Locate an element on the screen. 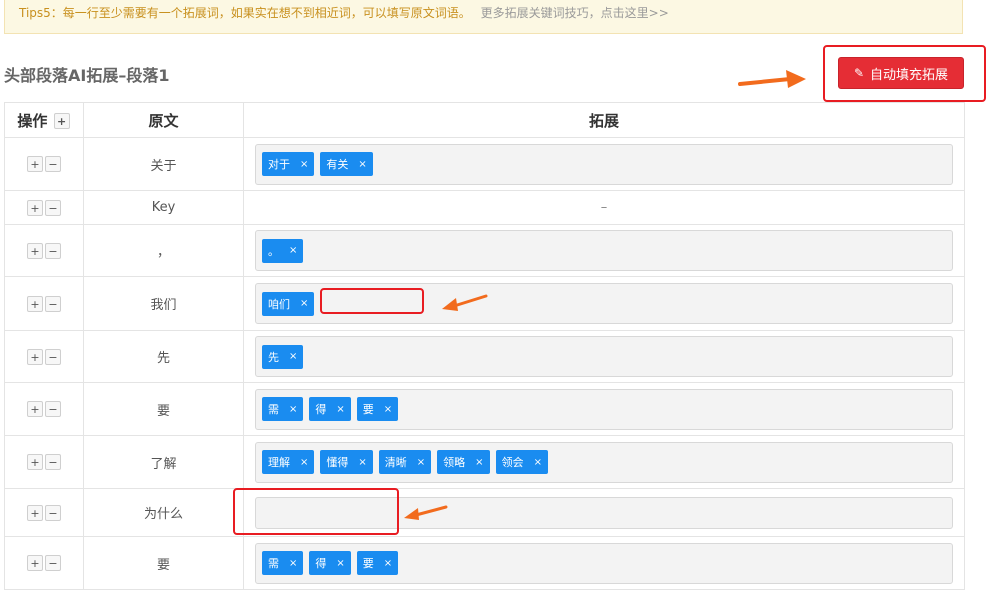 The width and height of the screenshot is (986, 590). tag-input-field: 。 × is located at coordinates (604, 250).